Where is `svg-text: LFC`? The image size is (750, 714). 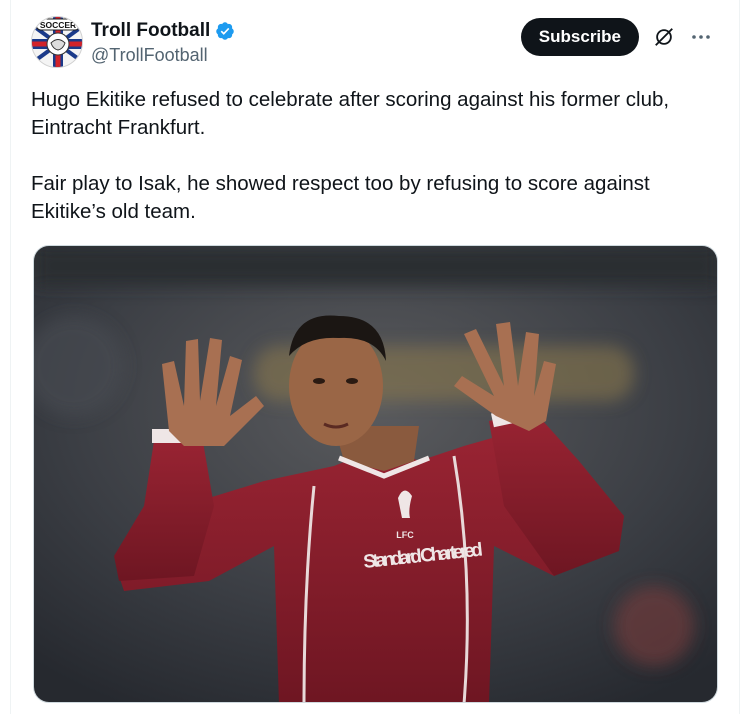 svg-text: LFC is located at coordinates (405, 535).